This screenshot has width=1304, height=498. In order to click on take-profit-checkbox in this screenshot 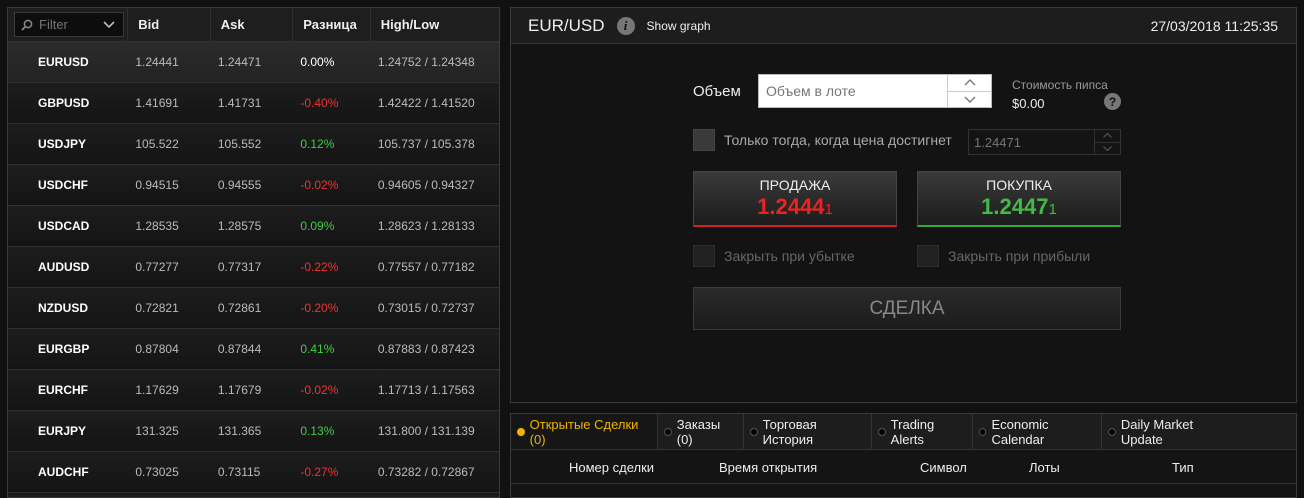, I will do `click(928, 256)`.